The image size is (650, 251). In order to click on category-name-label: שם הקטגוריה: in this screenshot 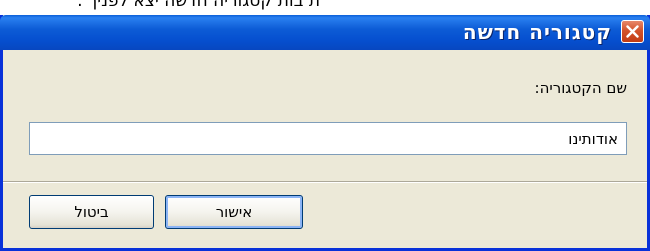, I will do `click(580, 88)`.